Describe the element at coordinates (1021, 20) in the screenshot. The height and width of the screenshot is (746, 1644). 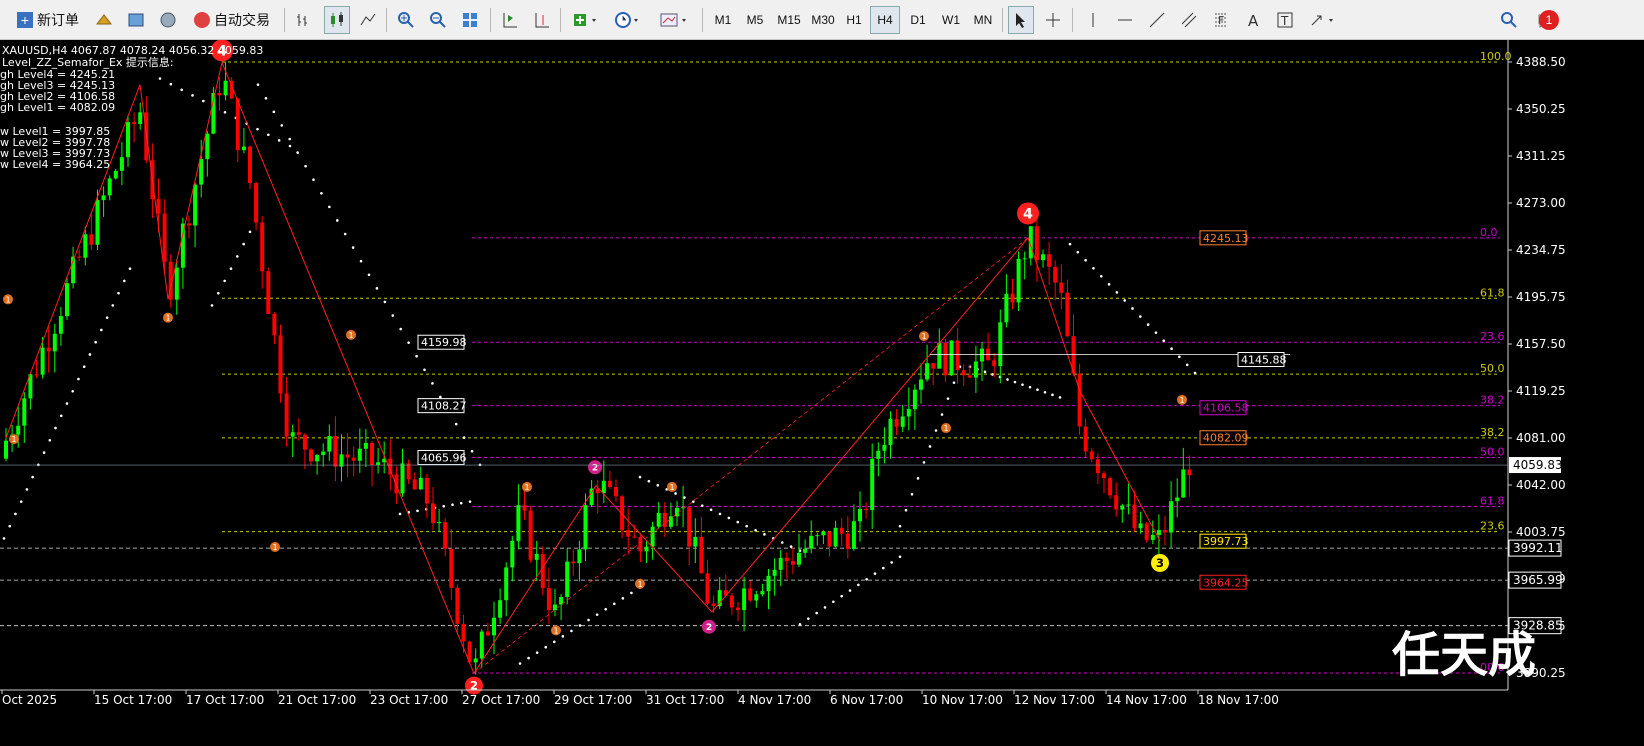
I see `cursor-icon` at that location.